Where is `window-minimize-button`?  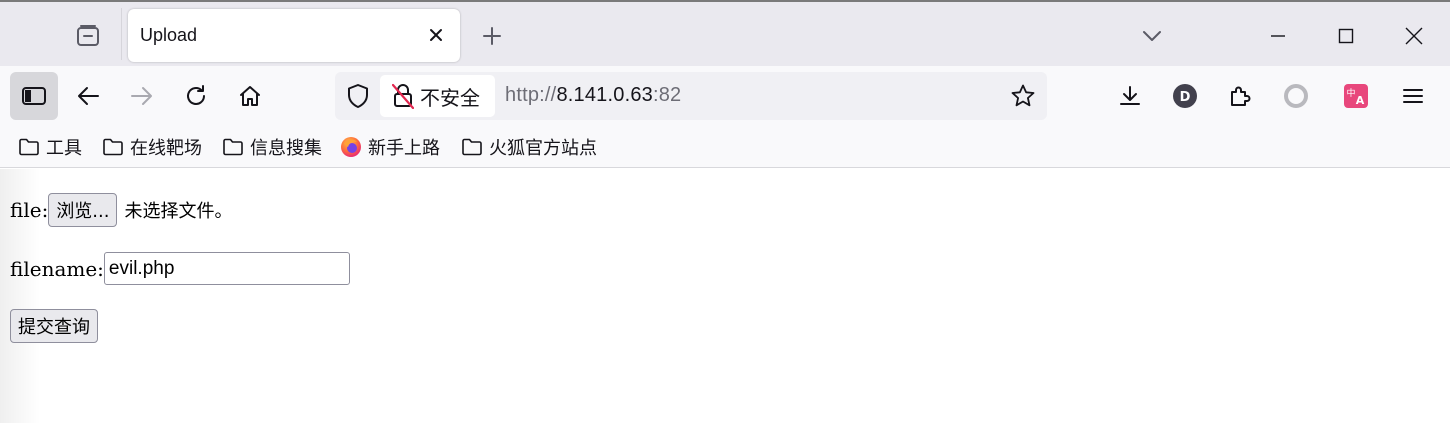 window-minimize-button is located at coordinates (1278, 36).